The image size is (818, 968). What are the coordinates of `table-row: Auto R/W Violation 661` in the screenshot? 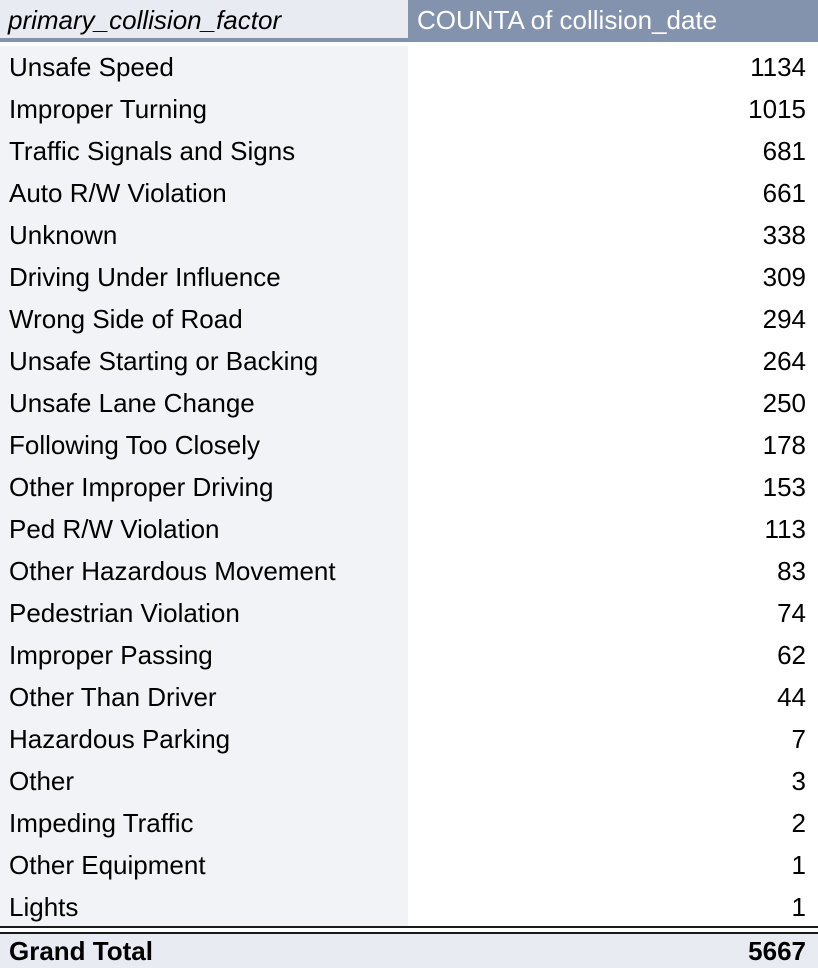 It's located at (409, 193).